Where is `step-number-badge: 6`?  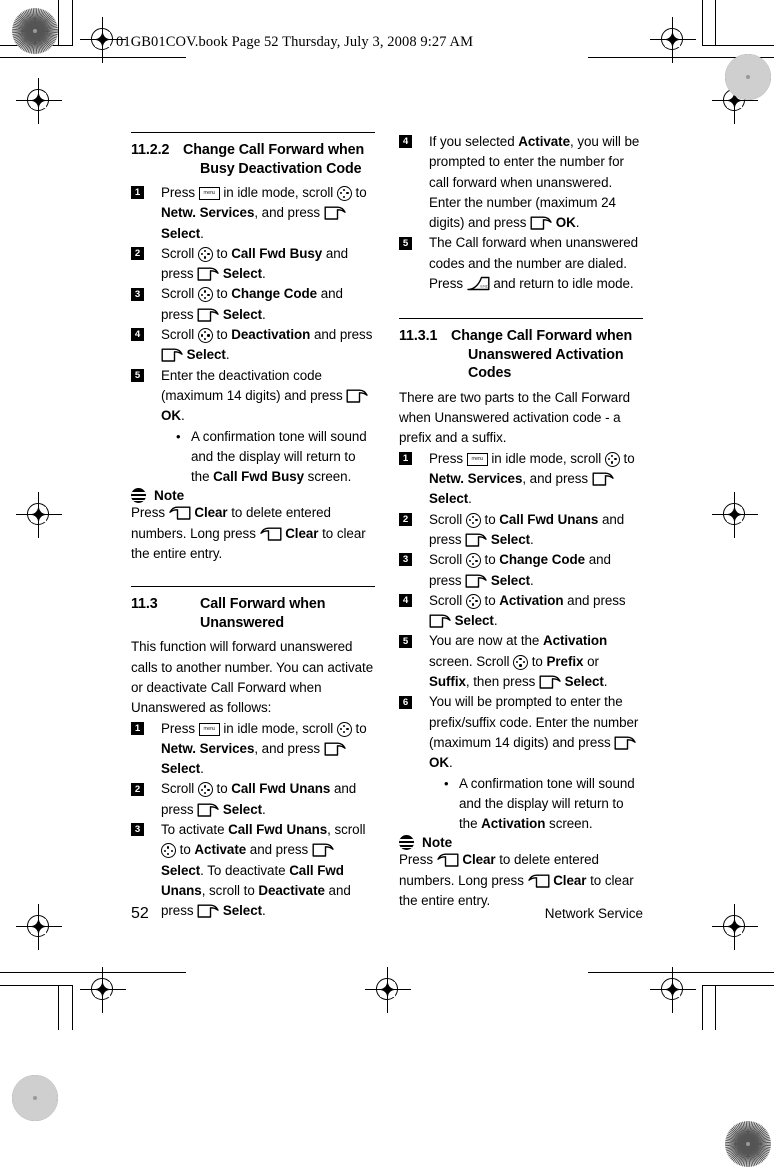
step-number-badge: 6 is located at coordinates (405, 702).